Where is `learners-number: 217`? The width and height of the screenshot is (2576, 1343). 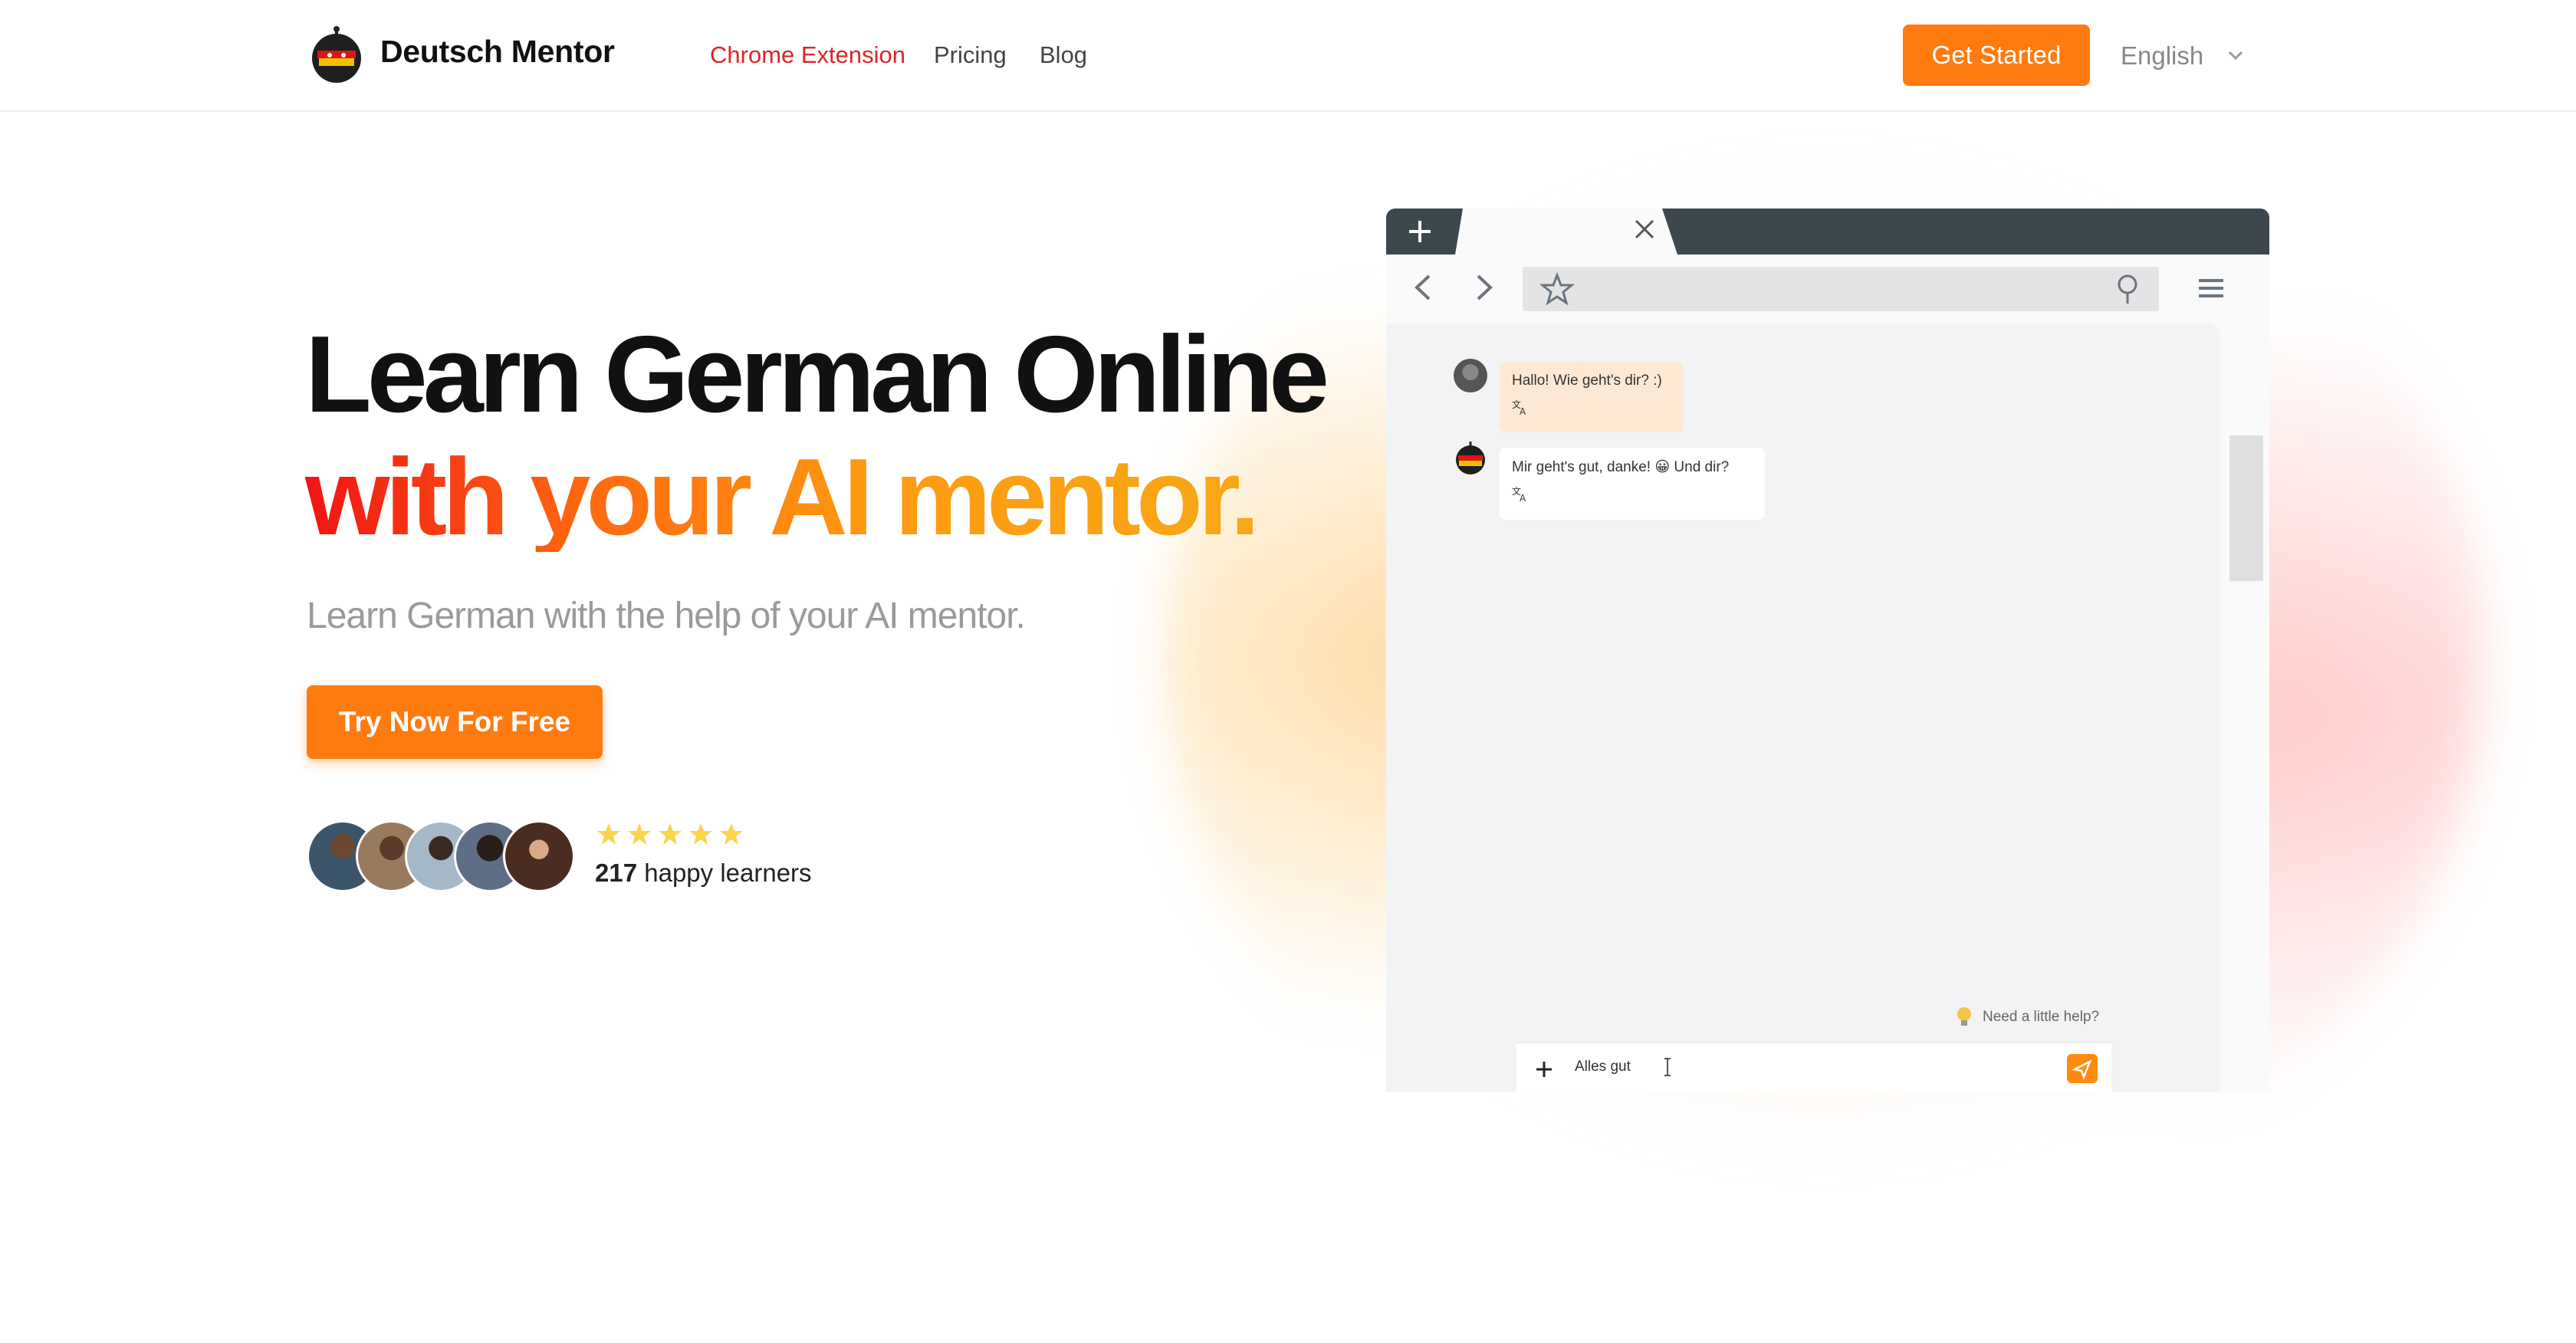
learners-number: 217 is located at coordinates (617, 873).